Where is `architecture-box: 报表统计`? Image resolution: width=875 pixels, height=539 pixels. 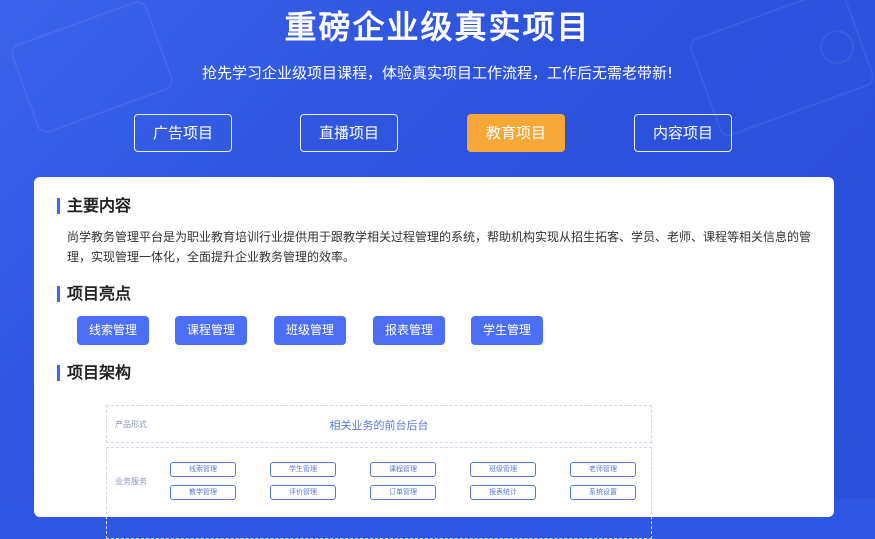
architecture-box: 报表统计 is located at coordinates (503, 492).